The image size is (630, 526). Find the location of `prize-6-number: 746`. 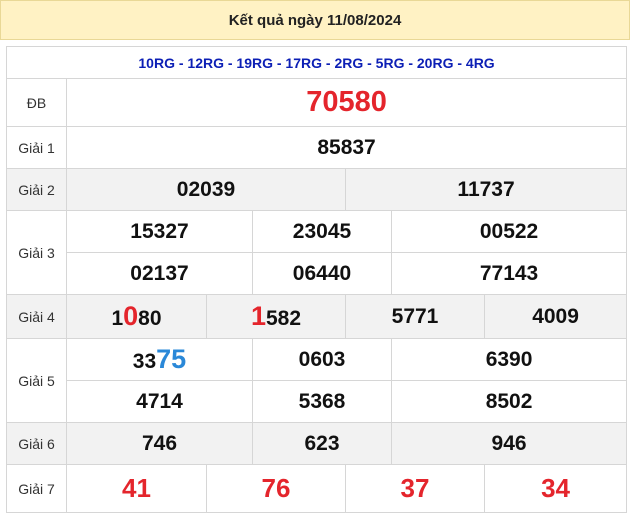

prize-6-number: 746 is located at coordinates (159, 443).